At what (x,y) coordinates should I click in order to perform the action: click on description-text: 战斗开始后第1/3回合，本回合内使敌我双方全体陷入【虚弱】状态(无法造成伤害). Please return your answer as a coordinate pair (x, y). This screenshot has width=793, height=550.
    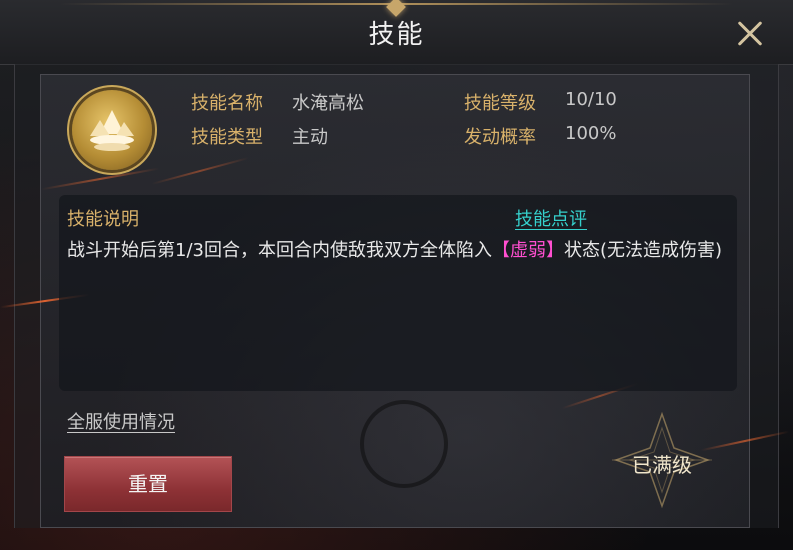
    Looking at the image, I should click on (397, 251).